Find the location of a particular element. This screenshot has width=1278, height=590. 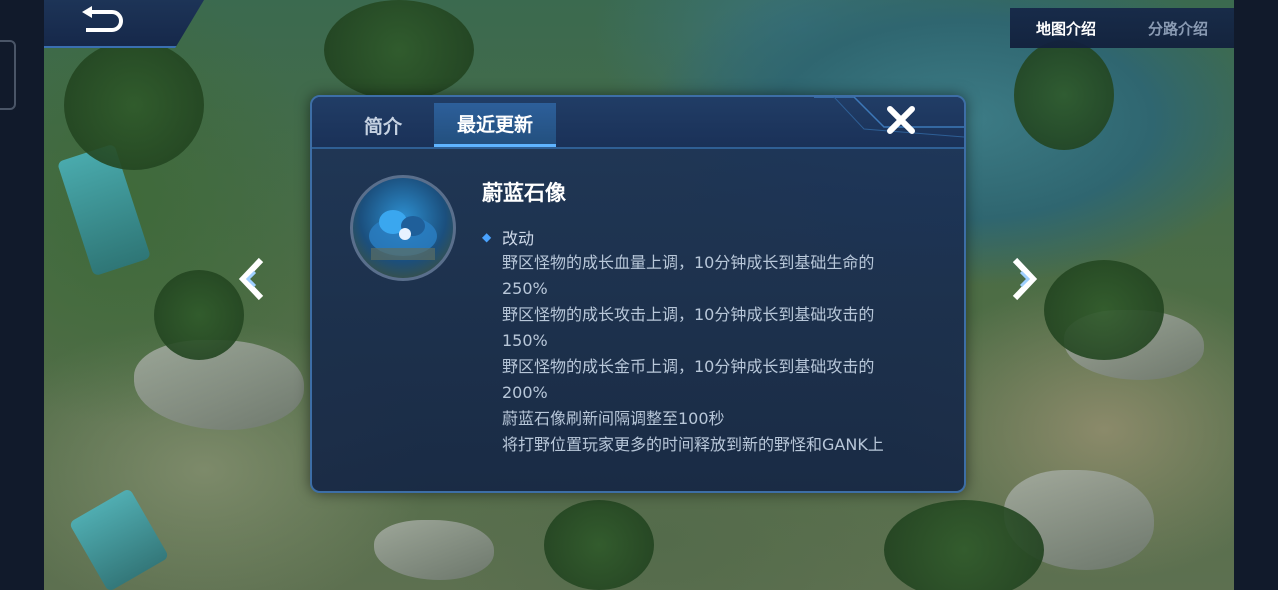

change-line: 蔚蓝石像刷新间隔调整至100秒 is located at coordinates (613, 418).